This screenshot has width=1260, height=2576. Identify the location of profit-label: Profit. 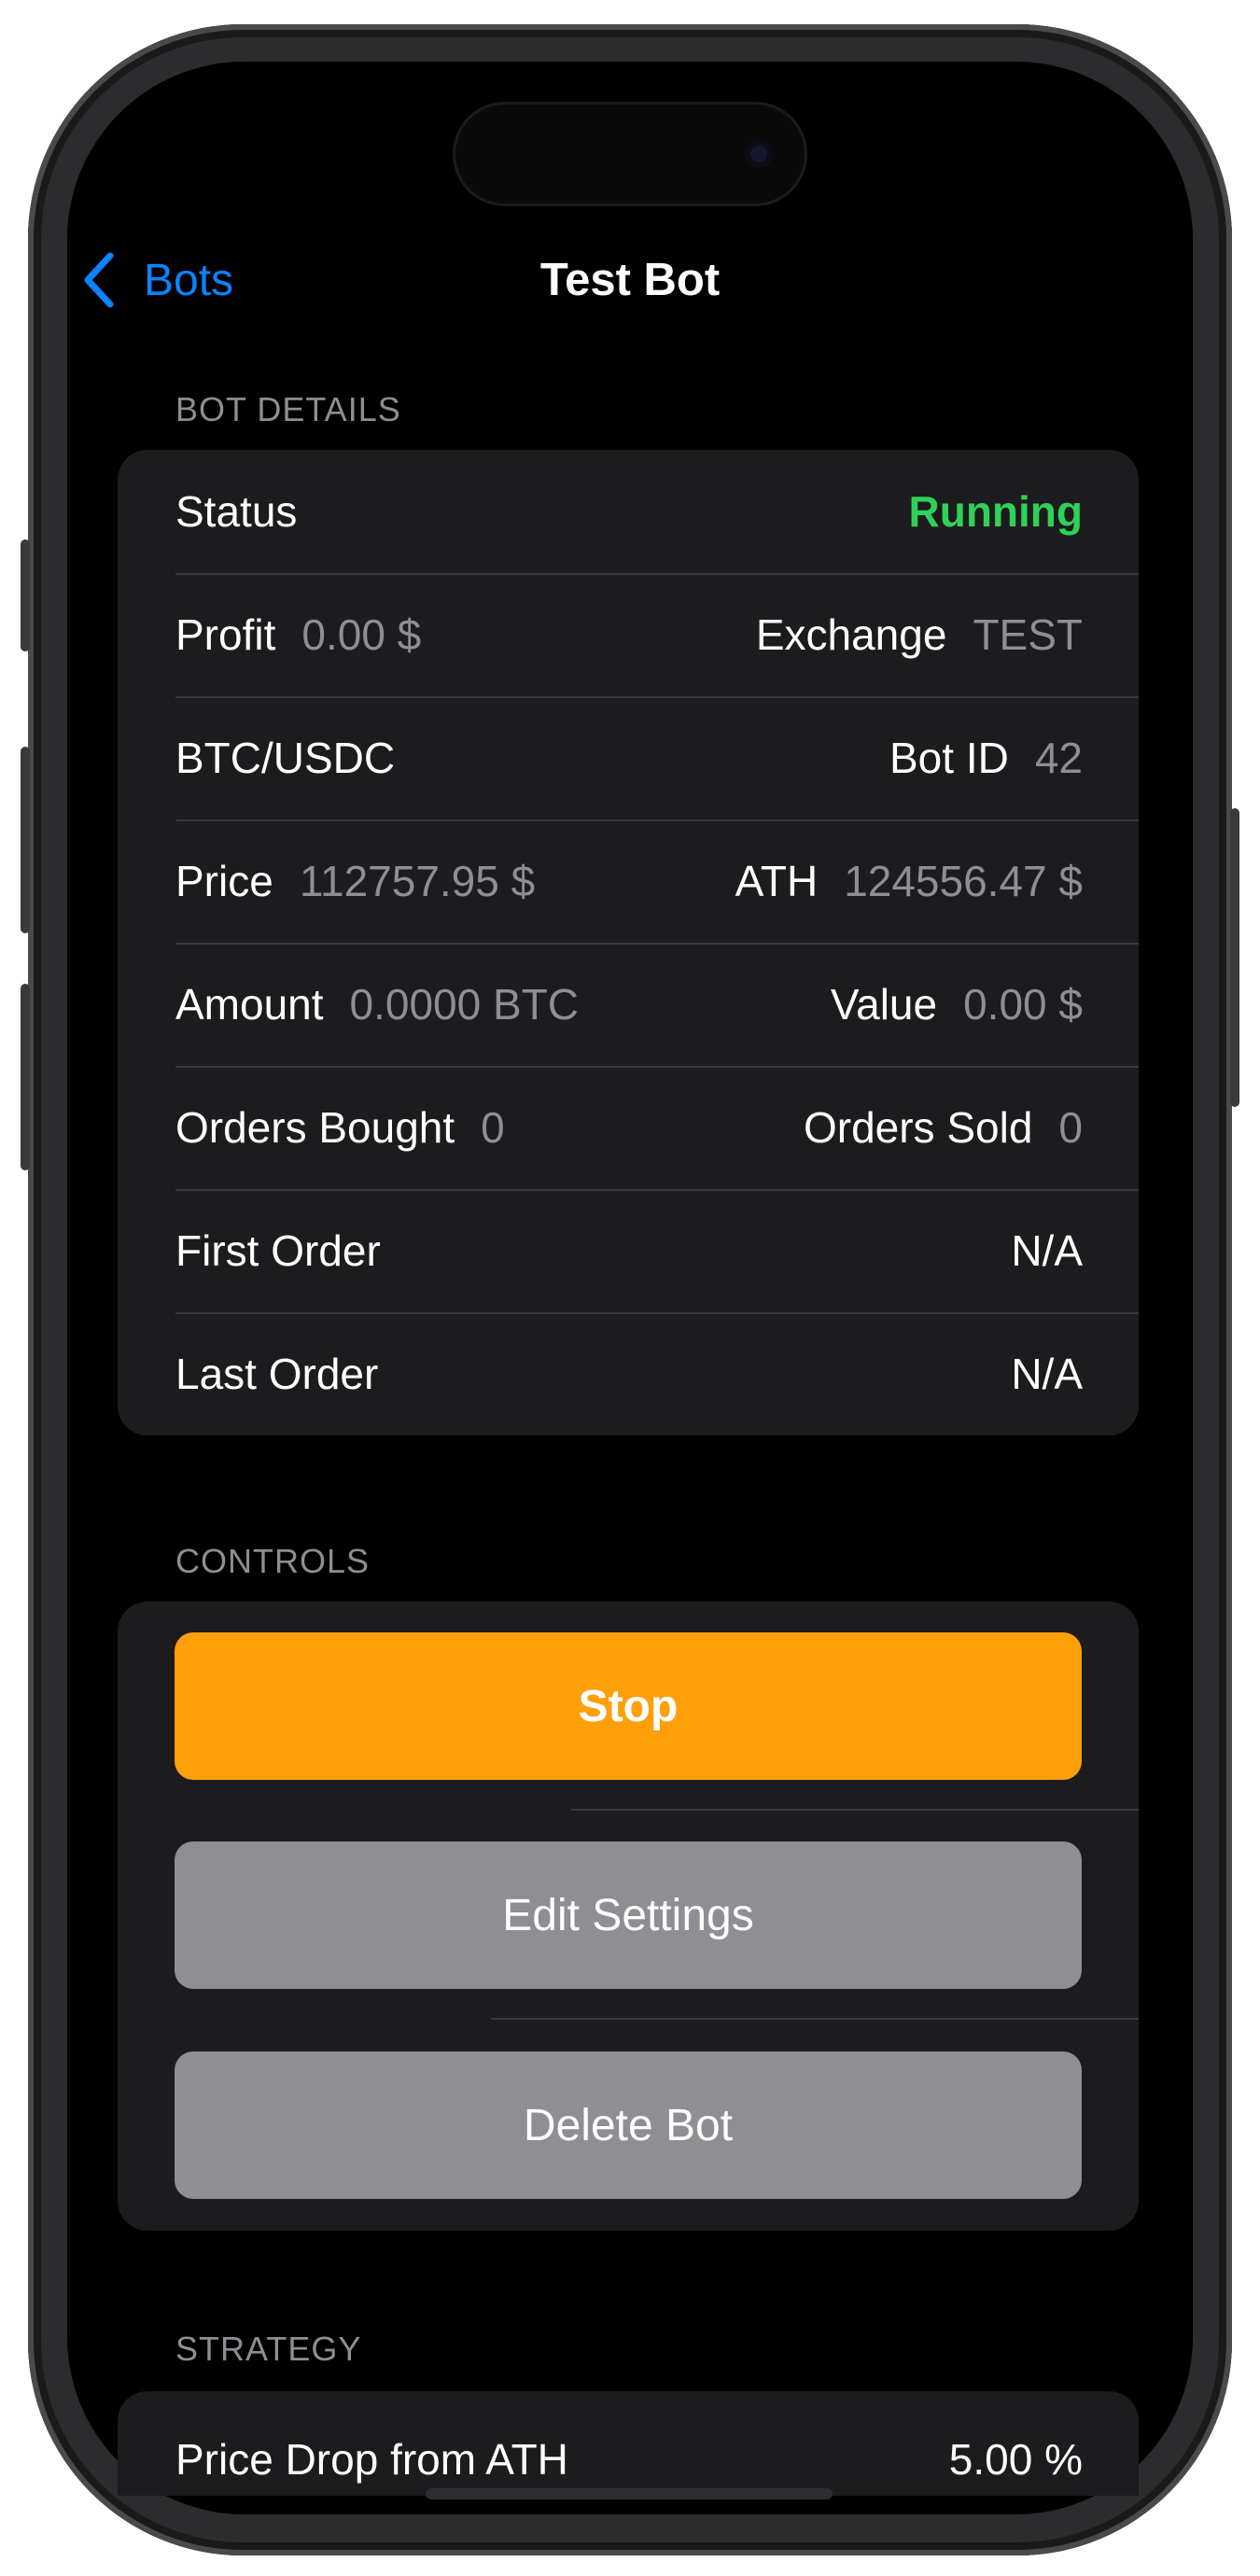
(225, 634).